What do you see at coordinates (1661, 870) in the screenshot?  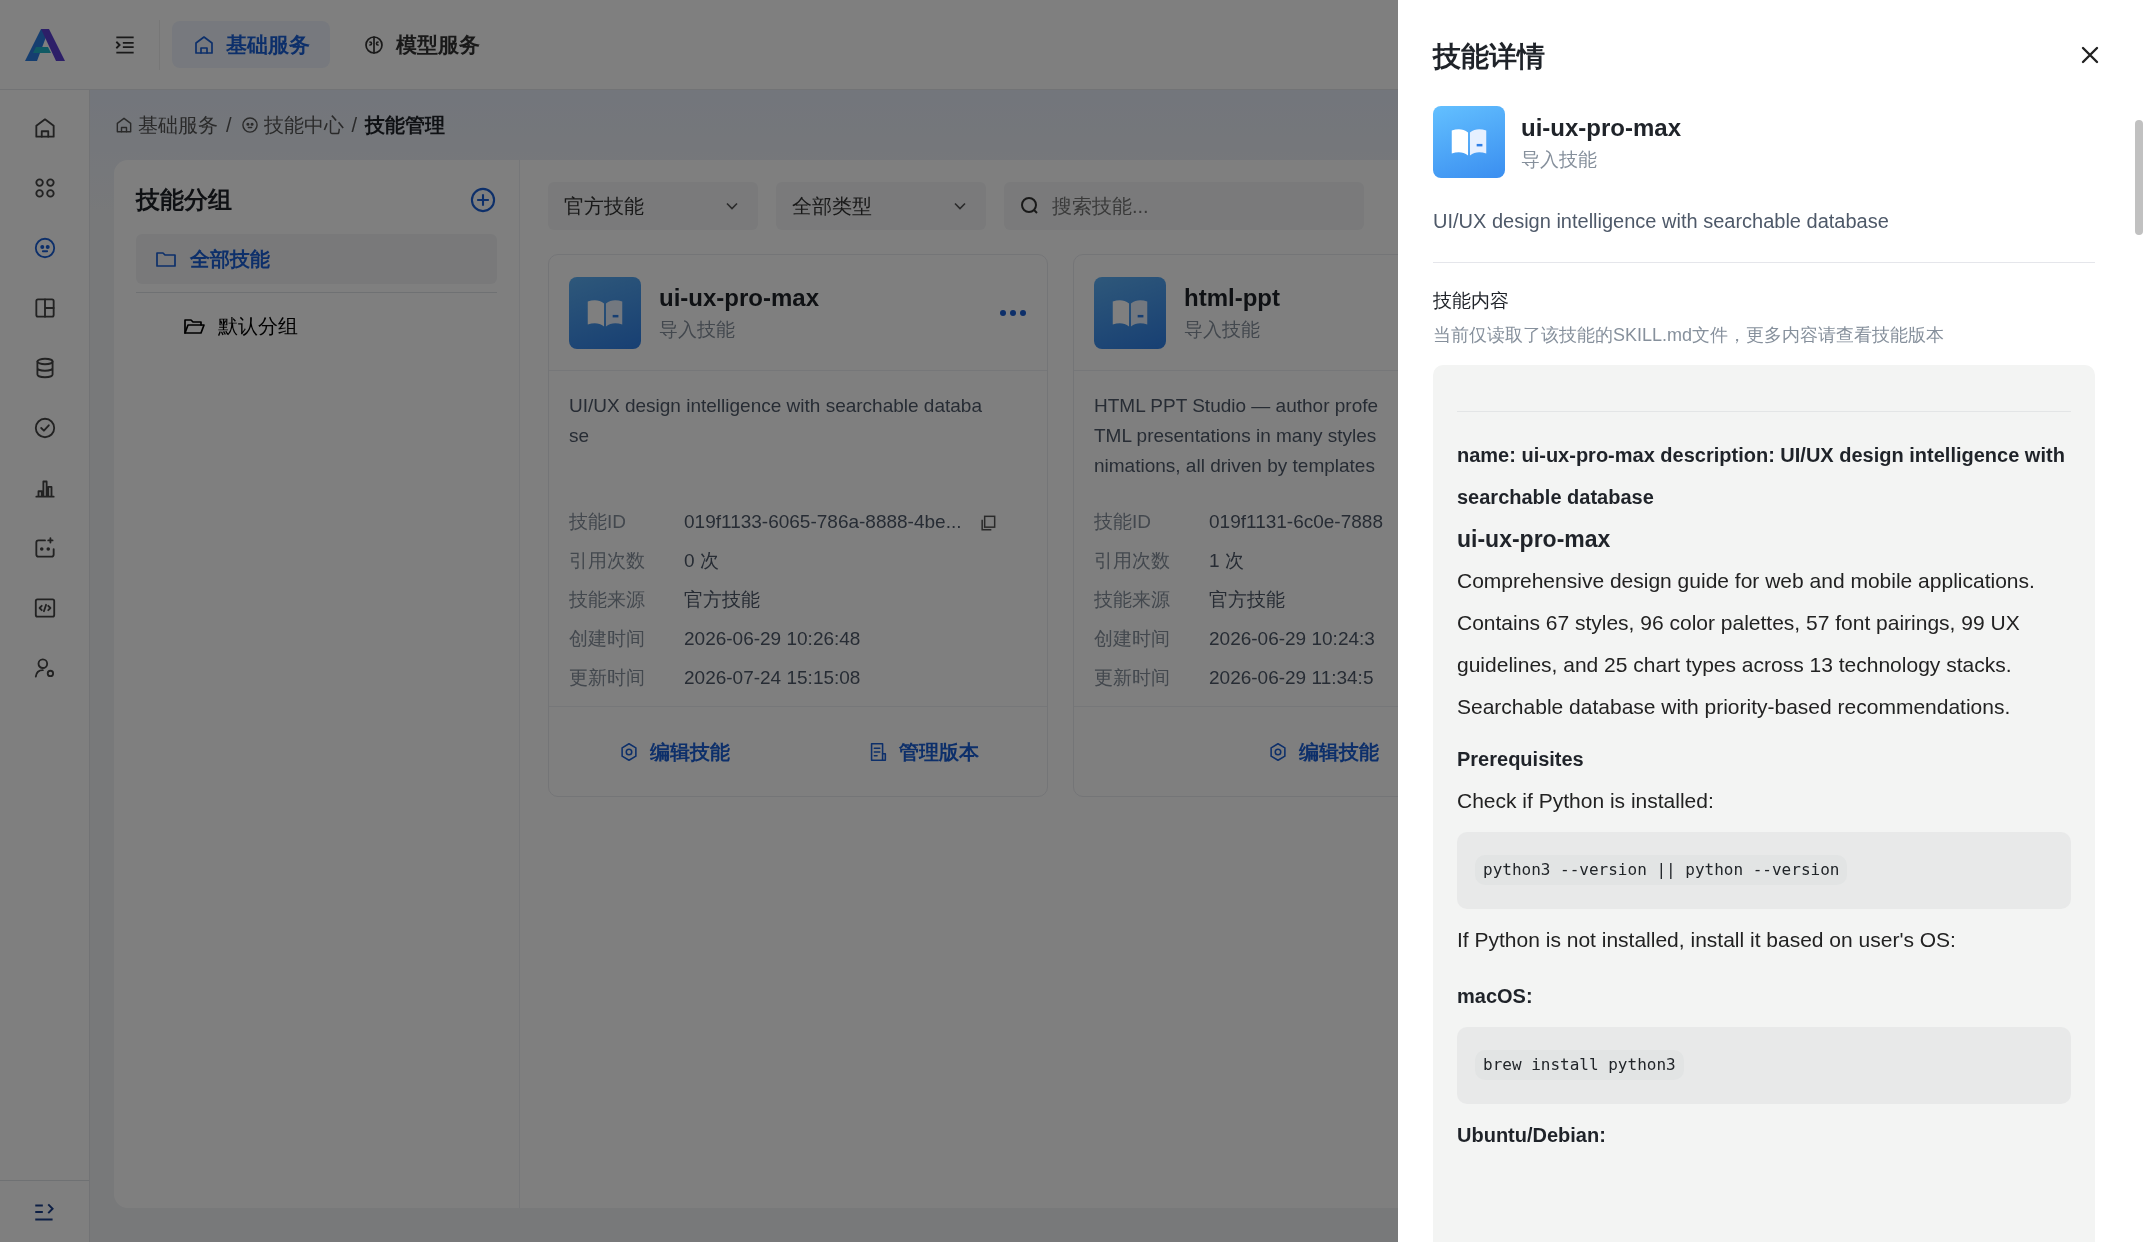 I see `code-text: python3 --version || python --version` at bounding box center [1661, 870].